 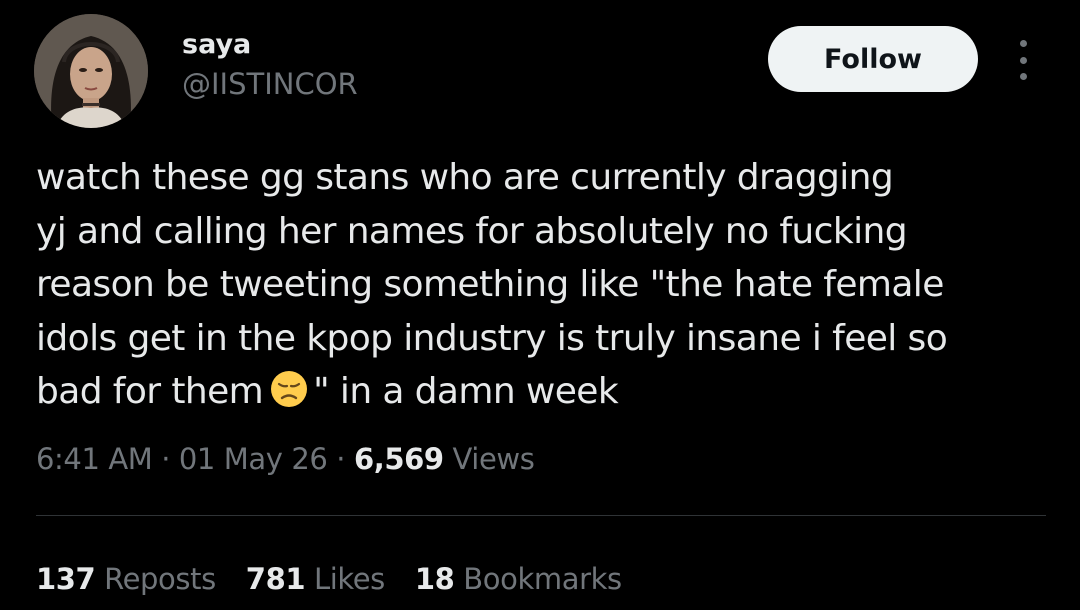 I want to click on profile-photo-icon, so click(x=91, y=71).